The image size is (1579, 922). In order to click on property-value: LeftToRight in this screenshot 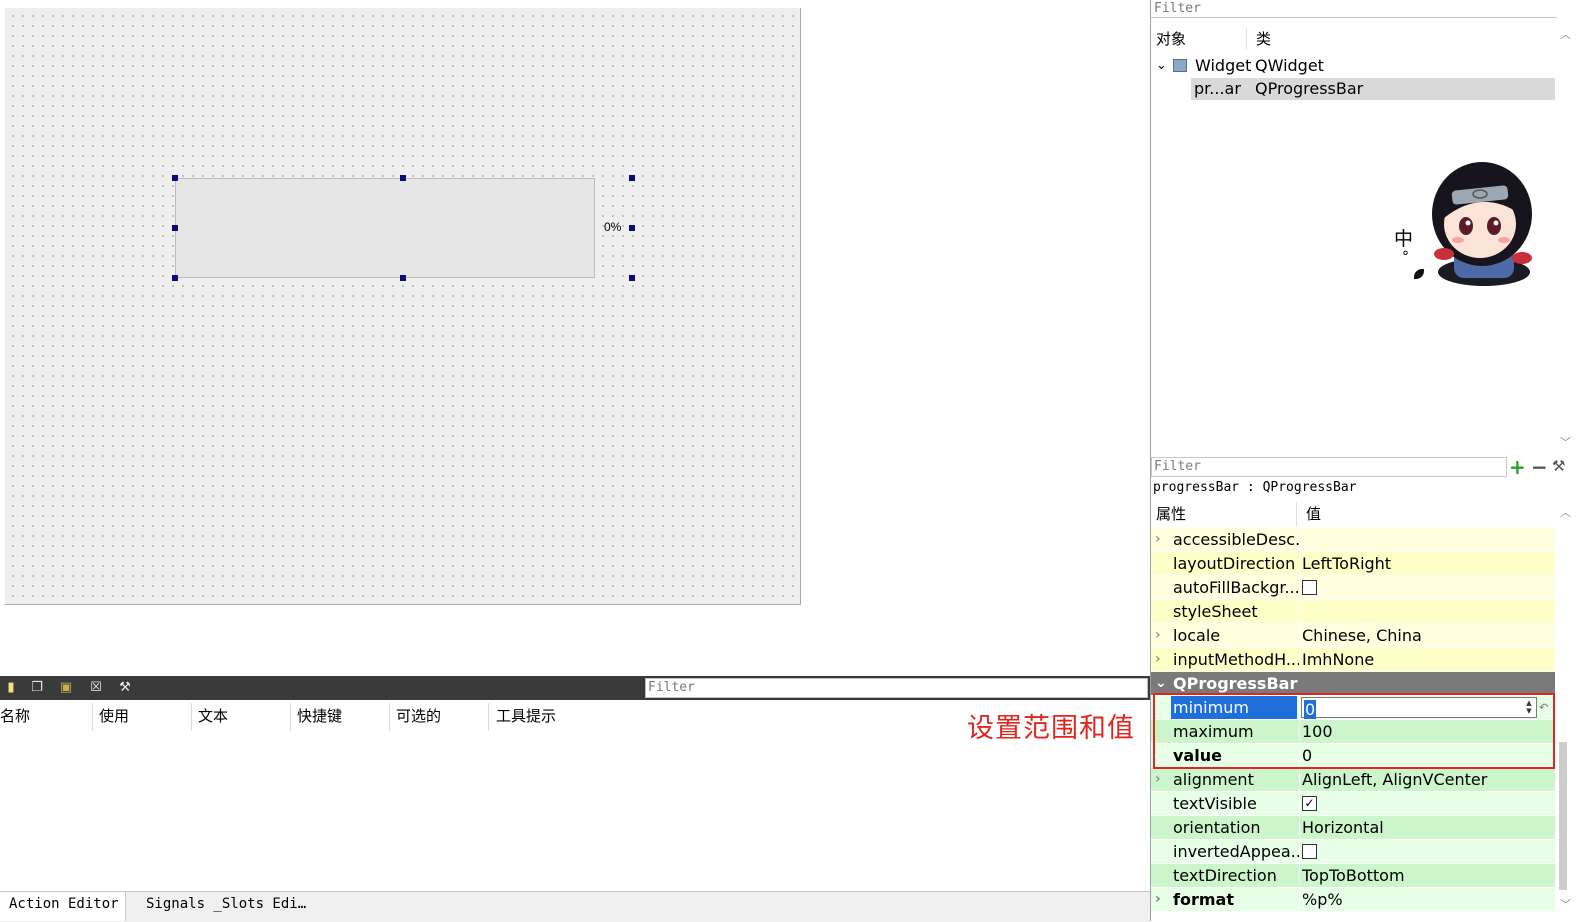, I will do `click(1428, 563)`.